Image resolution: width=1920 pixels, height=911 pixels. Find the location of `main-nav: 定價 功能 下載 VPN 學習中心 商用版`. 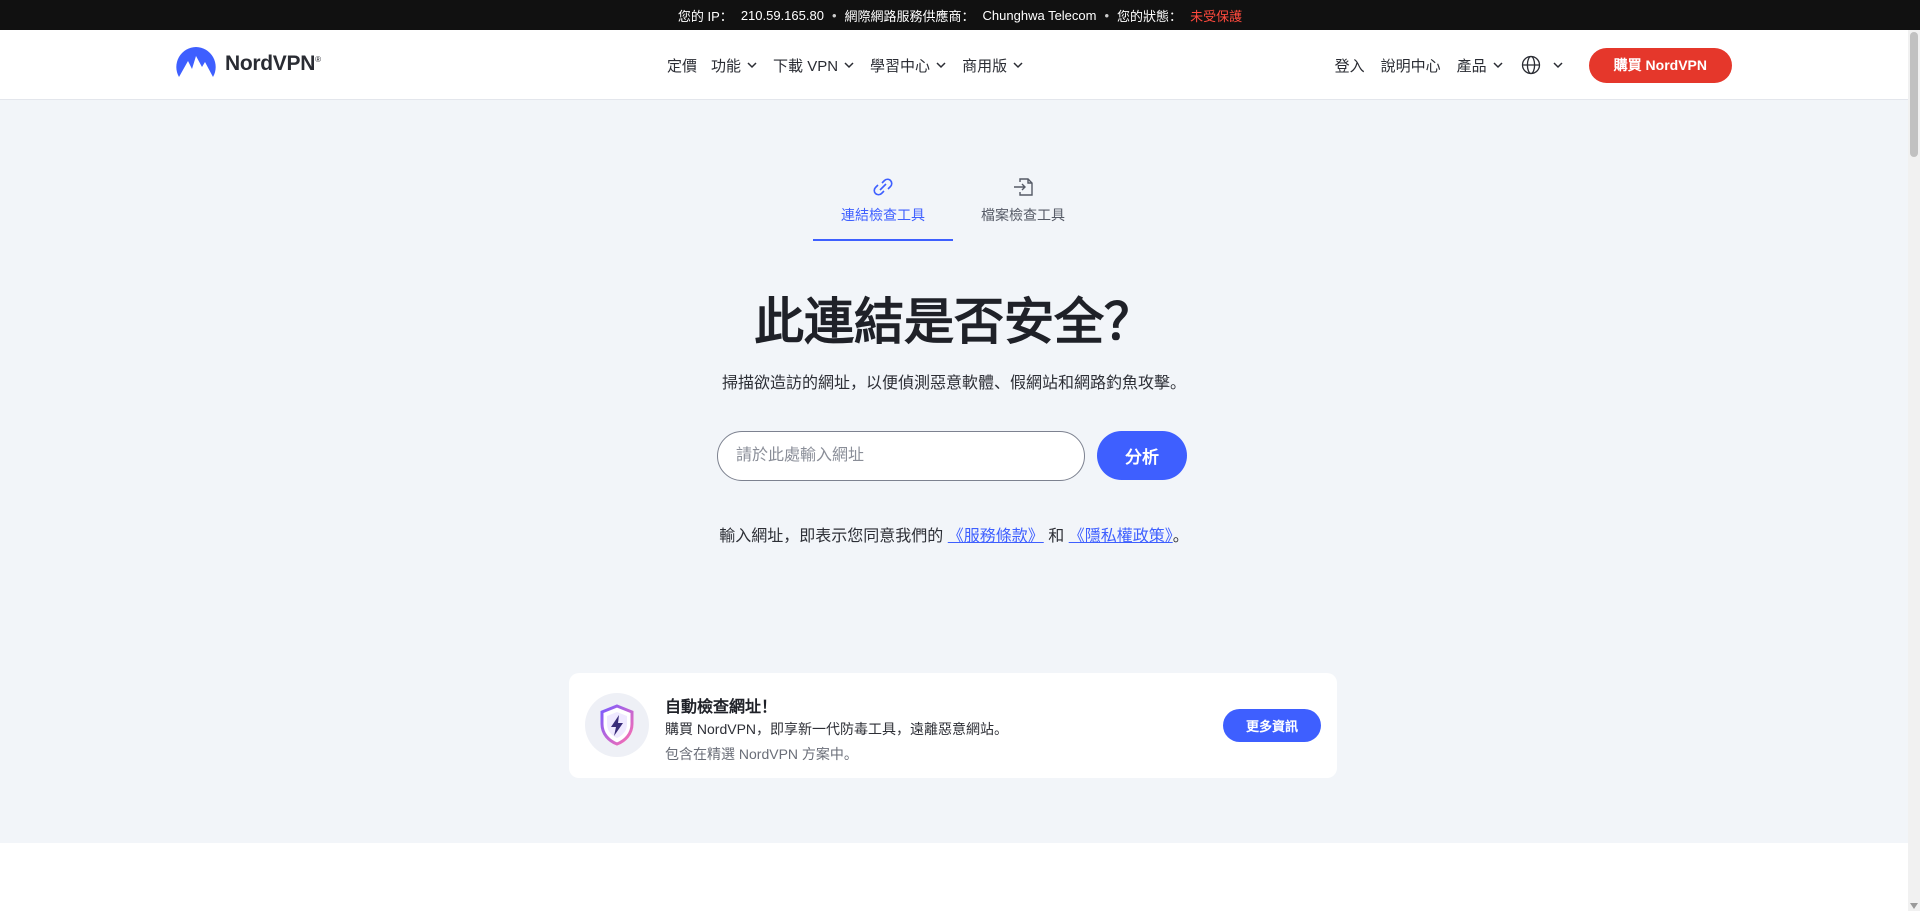

main-nav: 定價 功能 下載 VPN 學習中心 商用版 is located at coordinates (846, 65).